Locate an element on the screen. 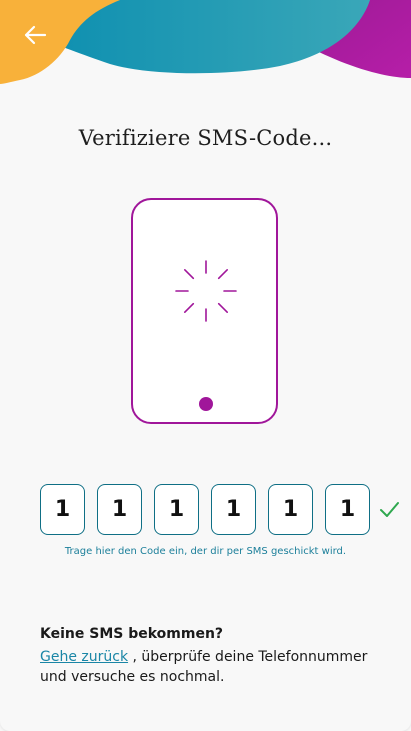  code-digit-1: 1 is located at coordinates (62, 509).